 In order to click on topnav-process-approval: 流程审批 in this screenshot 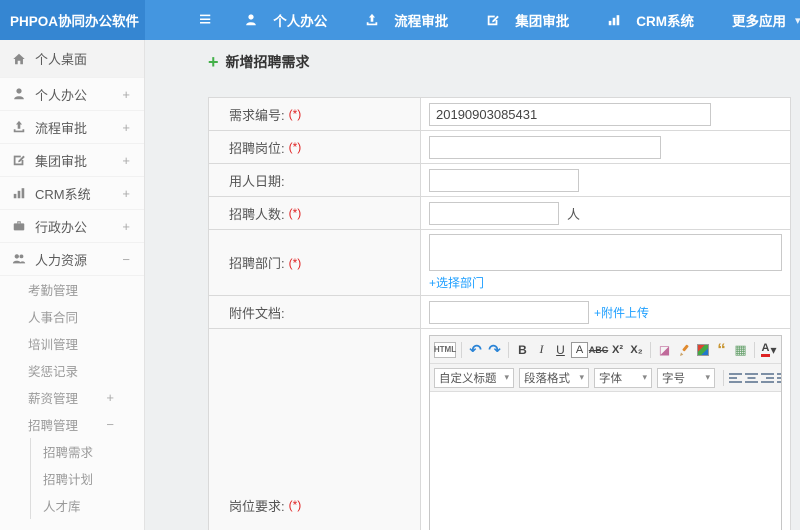, I will do `click(406, 20)`.